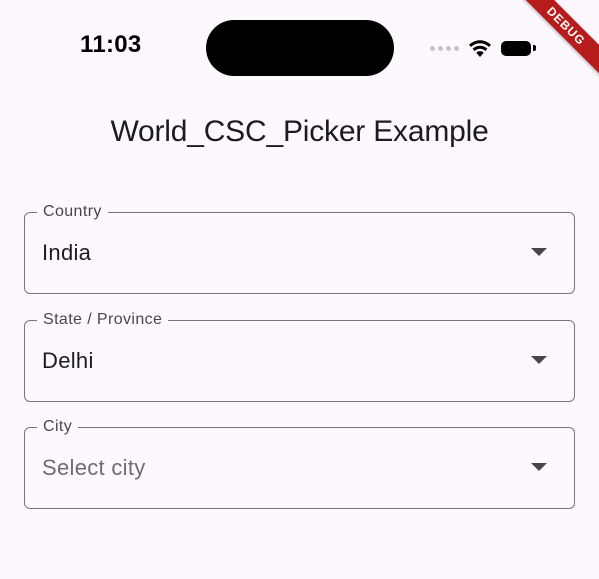  What do you see at coordinates (444, 48) in the screenshot?
I see `cellular-signal-icon` at bounding box center [444, 48].